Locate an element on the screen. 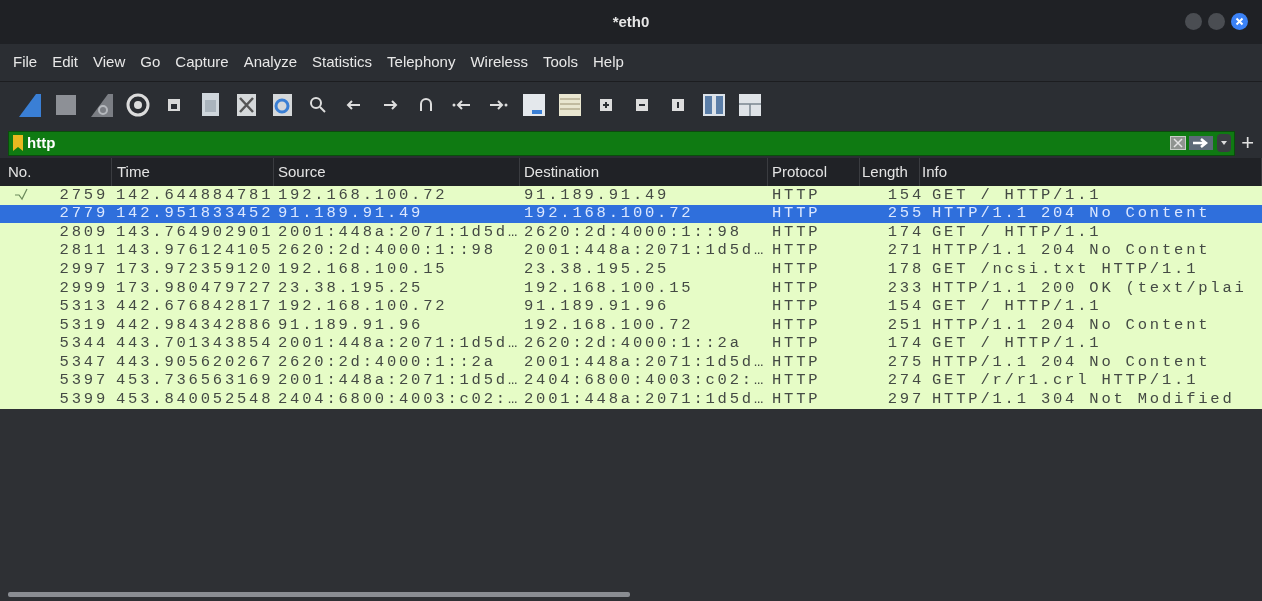  table-cell-text: 5397 is located at coordinates (83, 381).